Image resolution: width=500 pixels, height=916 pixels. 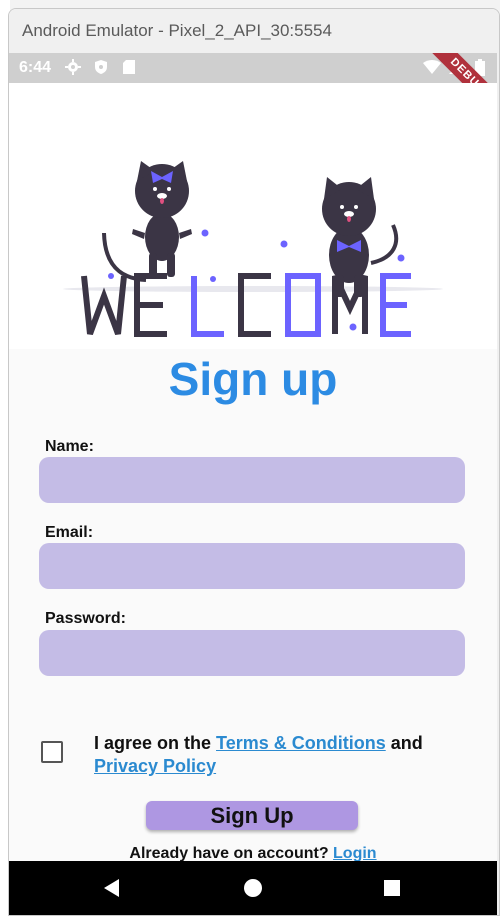 I want to click on shield-icon, so click(x=101, y=67).